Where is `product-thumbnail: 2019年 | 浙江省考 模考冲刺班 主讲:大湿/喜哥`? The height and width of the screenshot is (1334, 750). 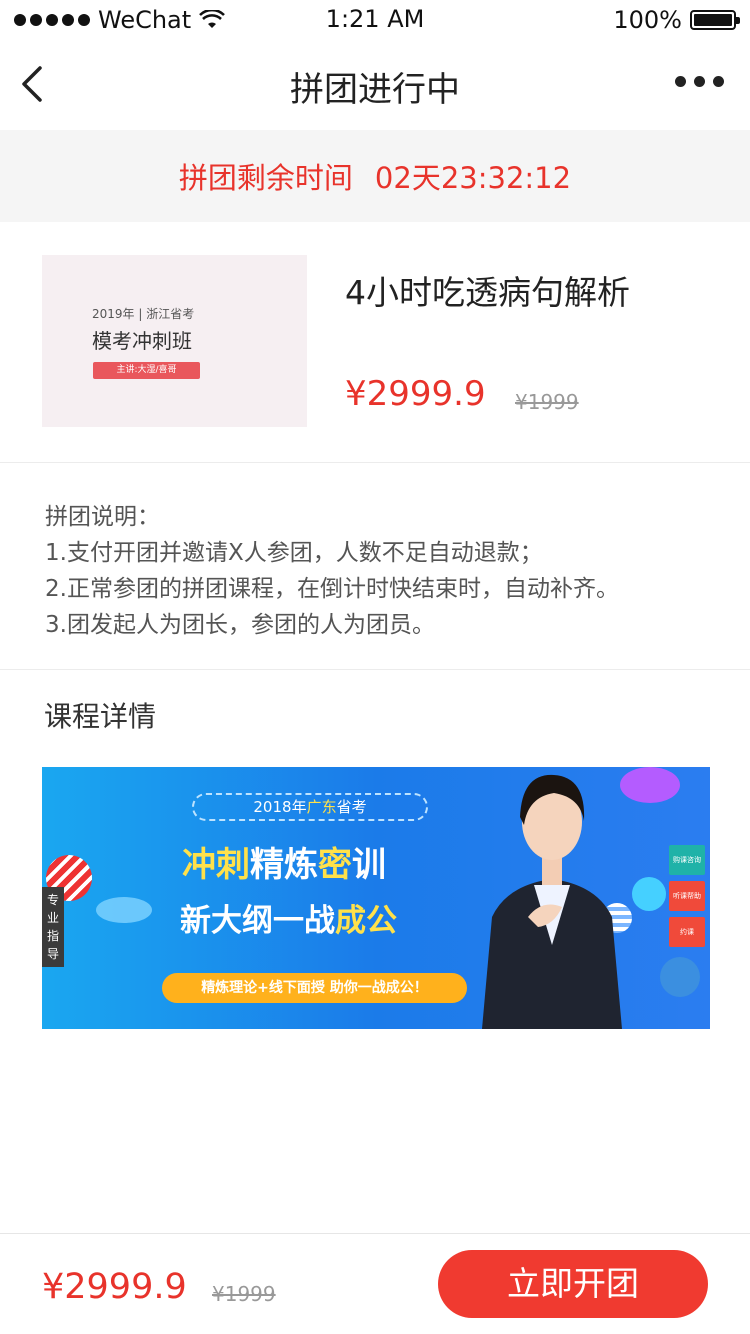
product-thumbnail: 2019年 | 浙江省考 模考冲刺班 主讲:大湿/喜哥 is located at coordinates (174, 341).